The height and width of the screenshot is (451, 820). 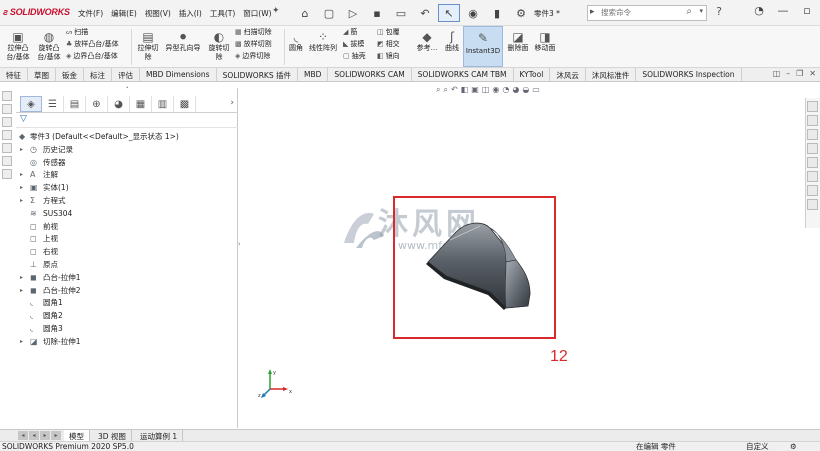 I want to click on lofted-cut-button: ▩ 放样切割, so click(x=253, y=44).